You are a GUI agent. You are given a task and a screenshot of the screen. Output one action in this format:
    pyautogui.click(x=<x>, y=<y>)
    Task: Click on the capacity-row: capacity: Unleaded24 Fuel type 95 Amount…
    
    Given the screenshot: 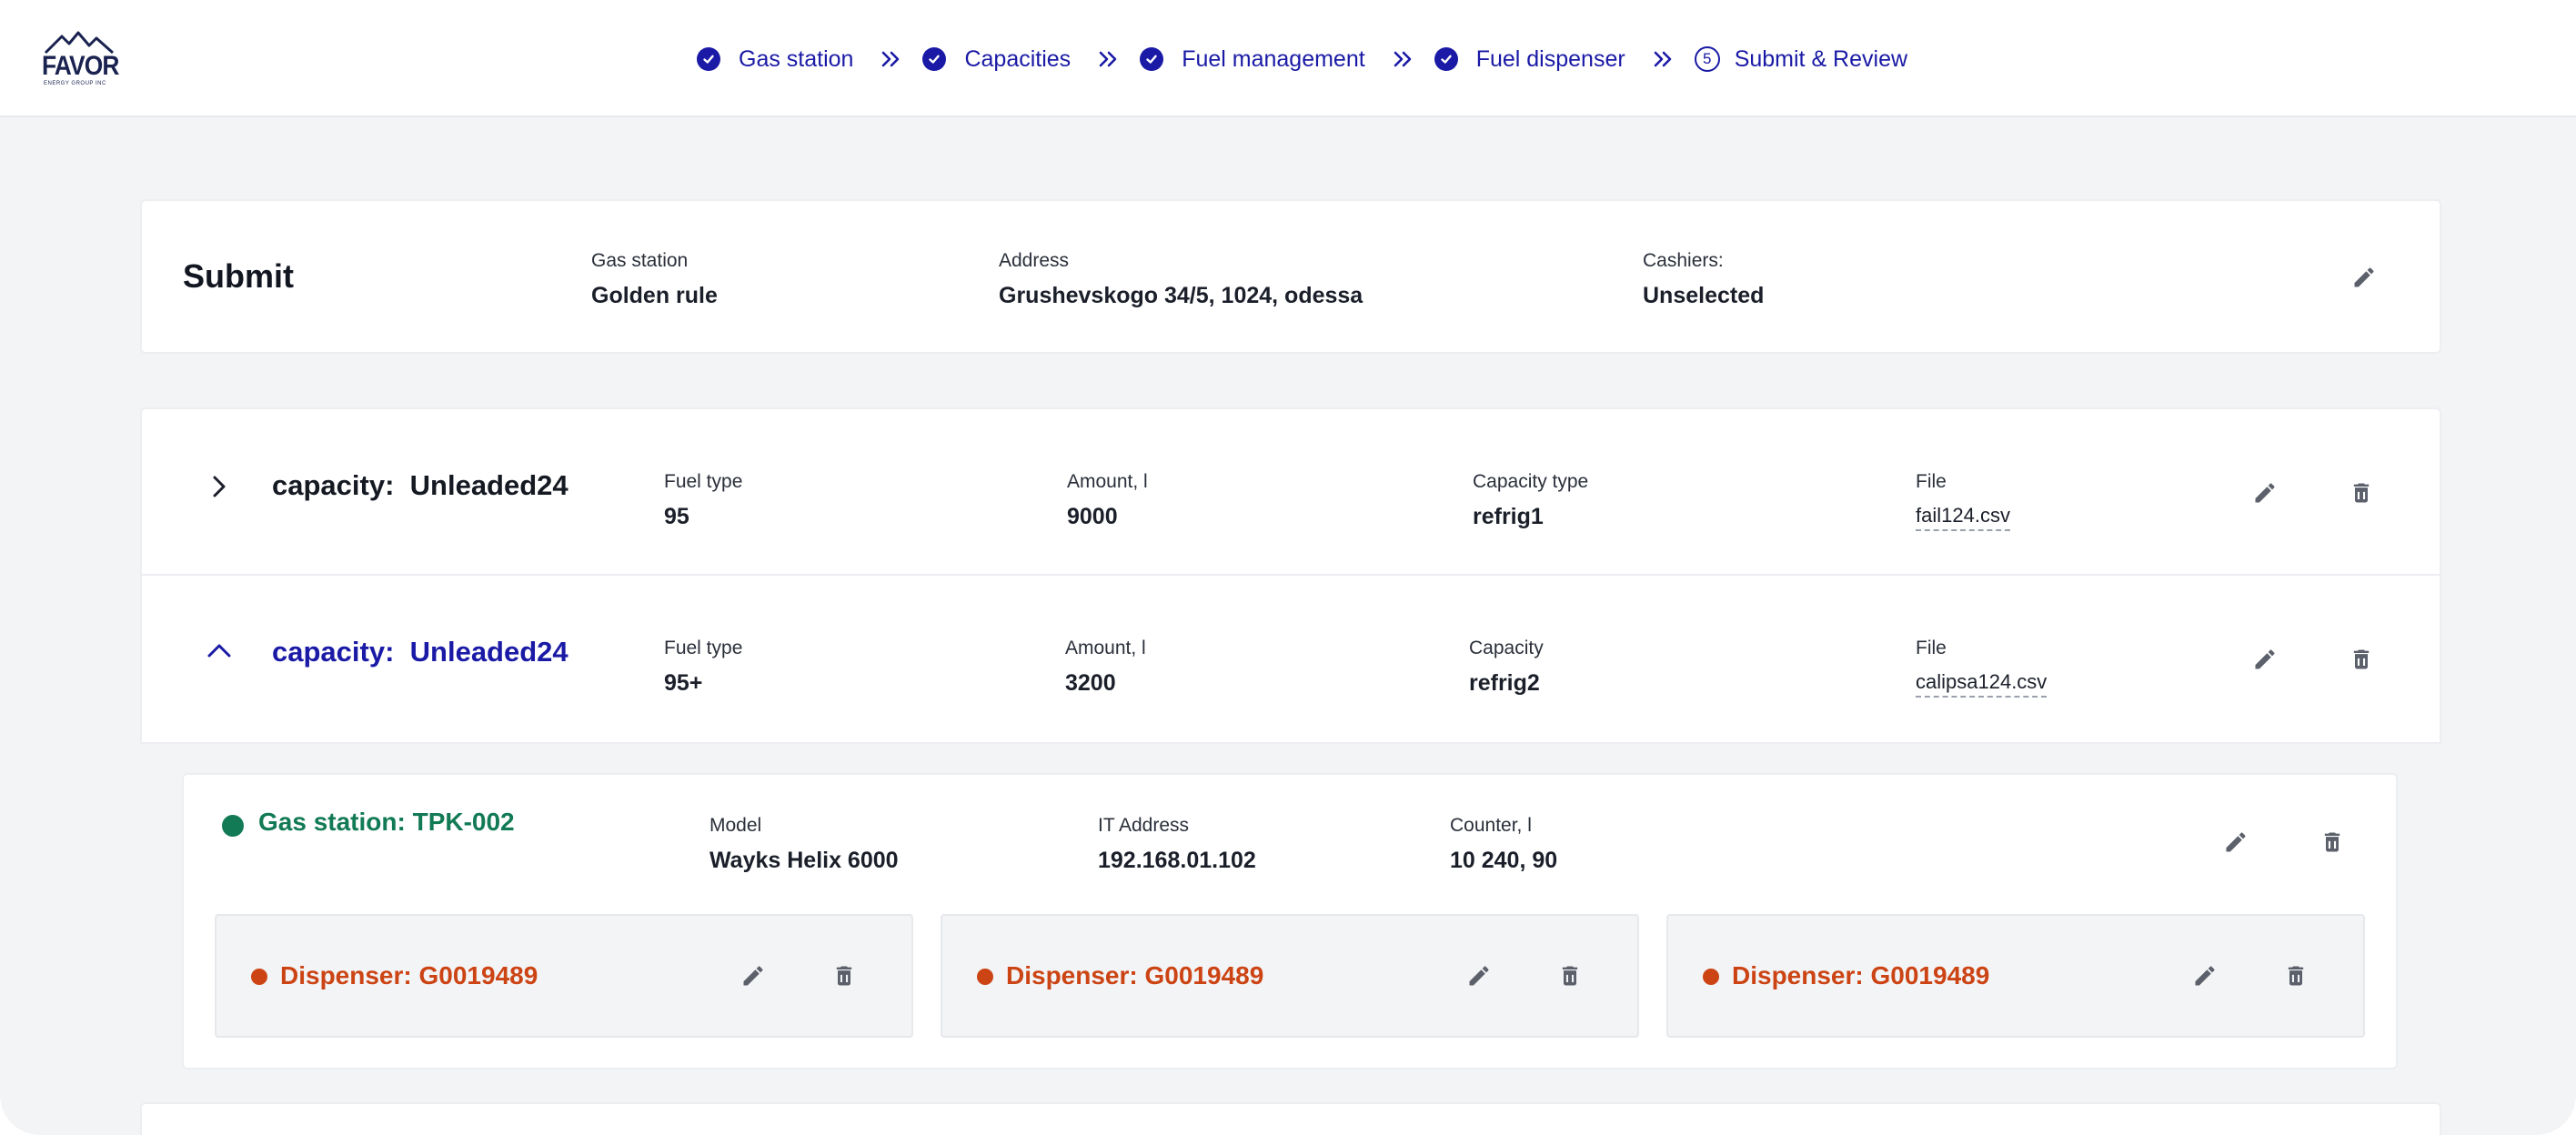 What is the action you would take?
    pyautogui.click(x=1291, y=492)
    